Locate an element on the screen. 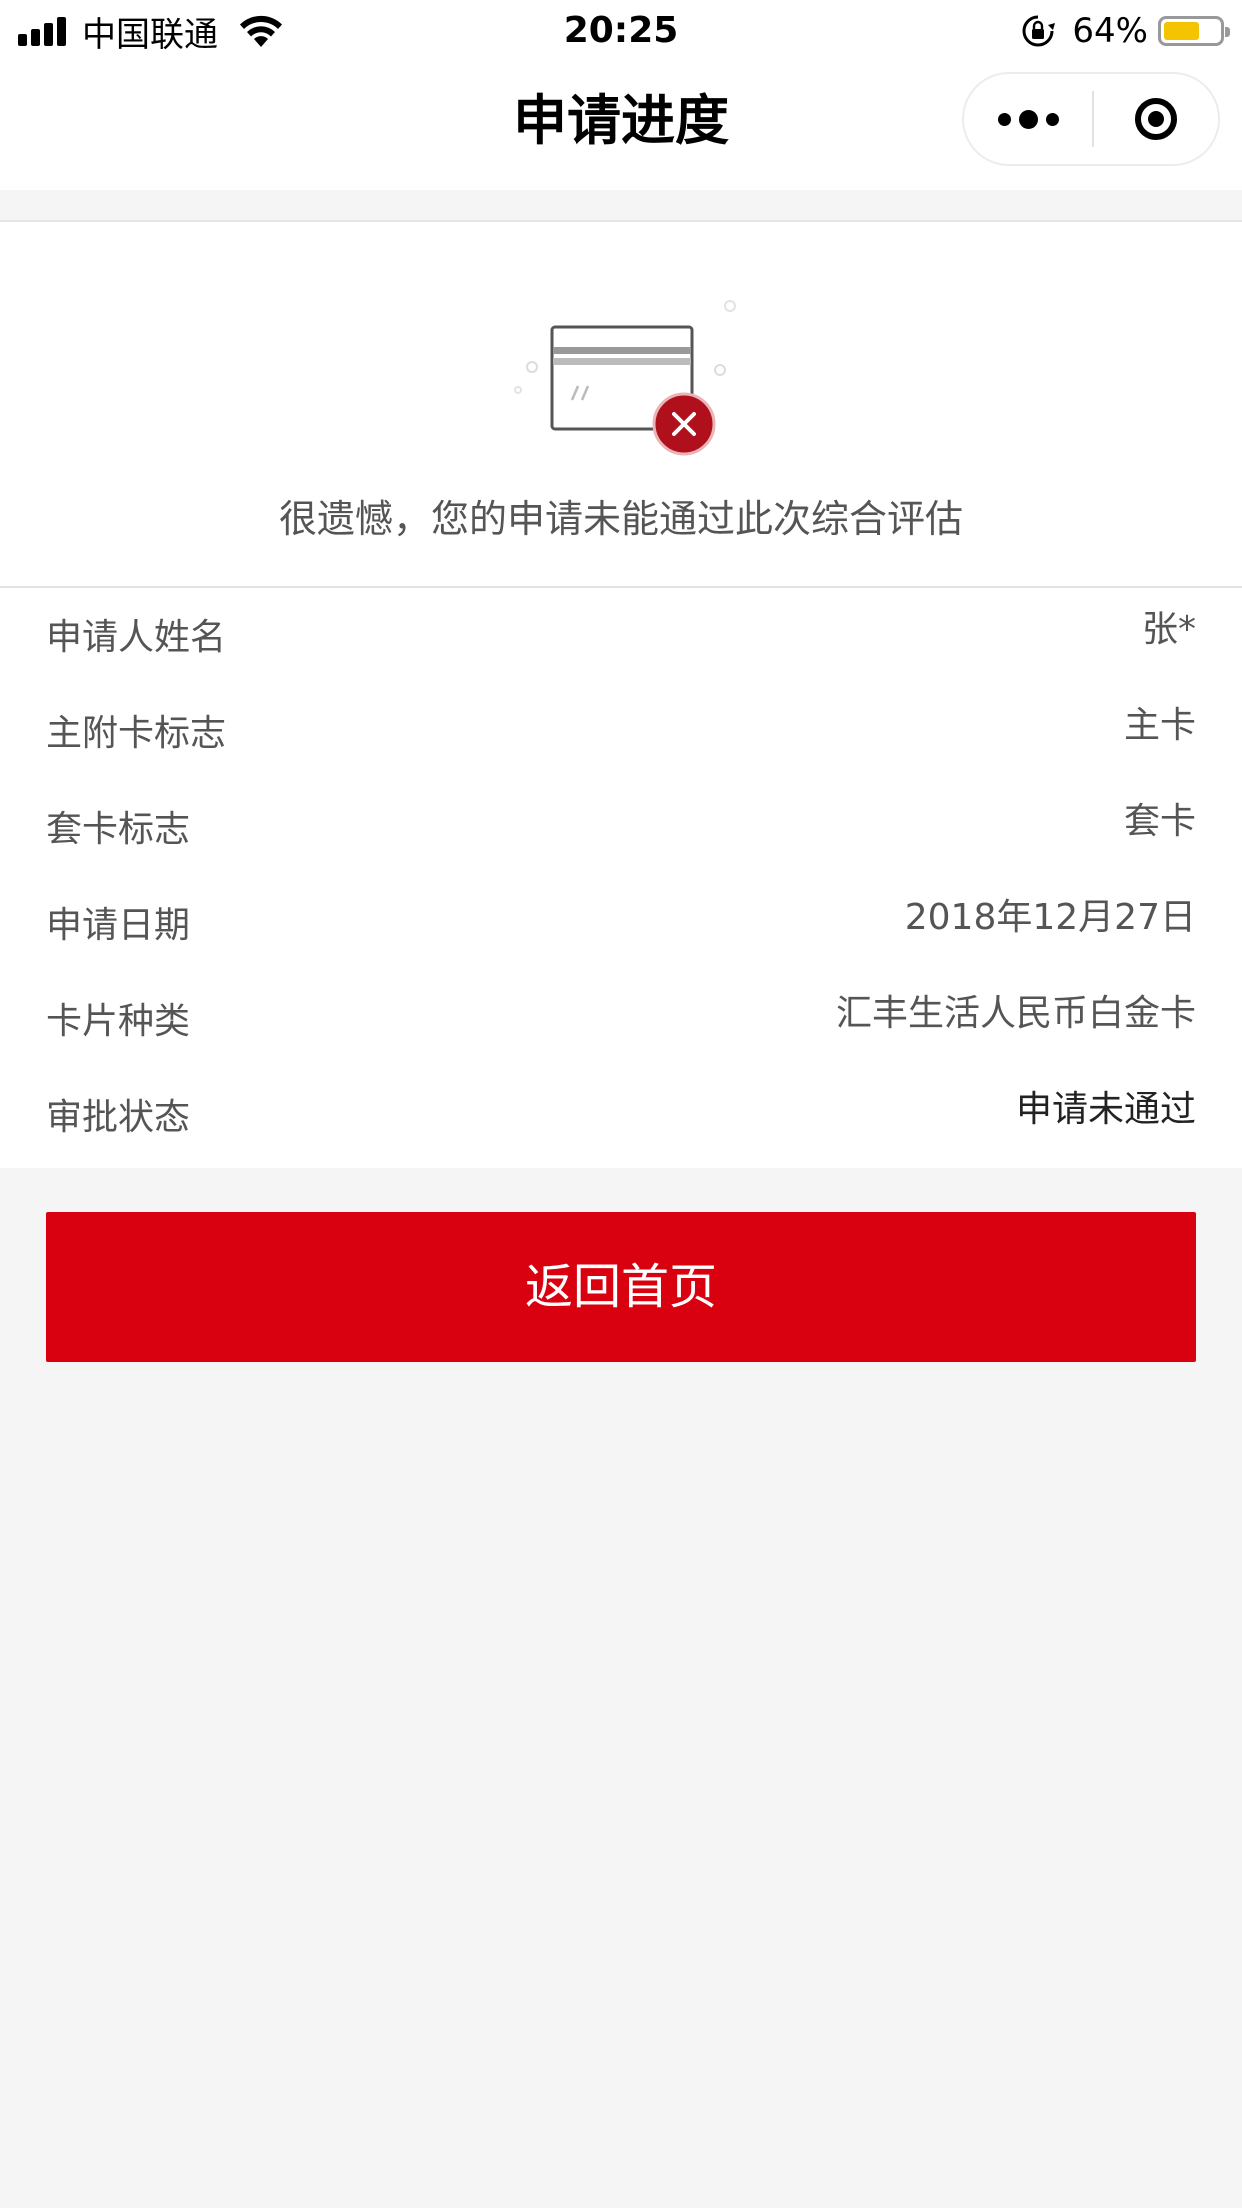 Image resolution: width=1242 pixels, height=2208 pixels. info-row-bundle-flag: 套卡标志 套卡 is located at coordinates (621, 828).